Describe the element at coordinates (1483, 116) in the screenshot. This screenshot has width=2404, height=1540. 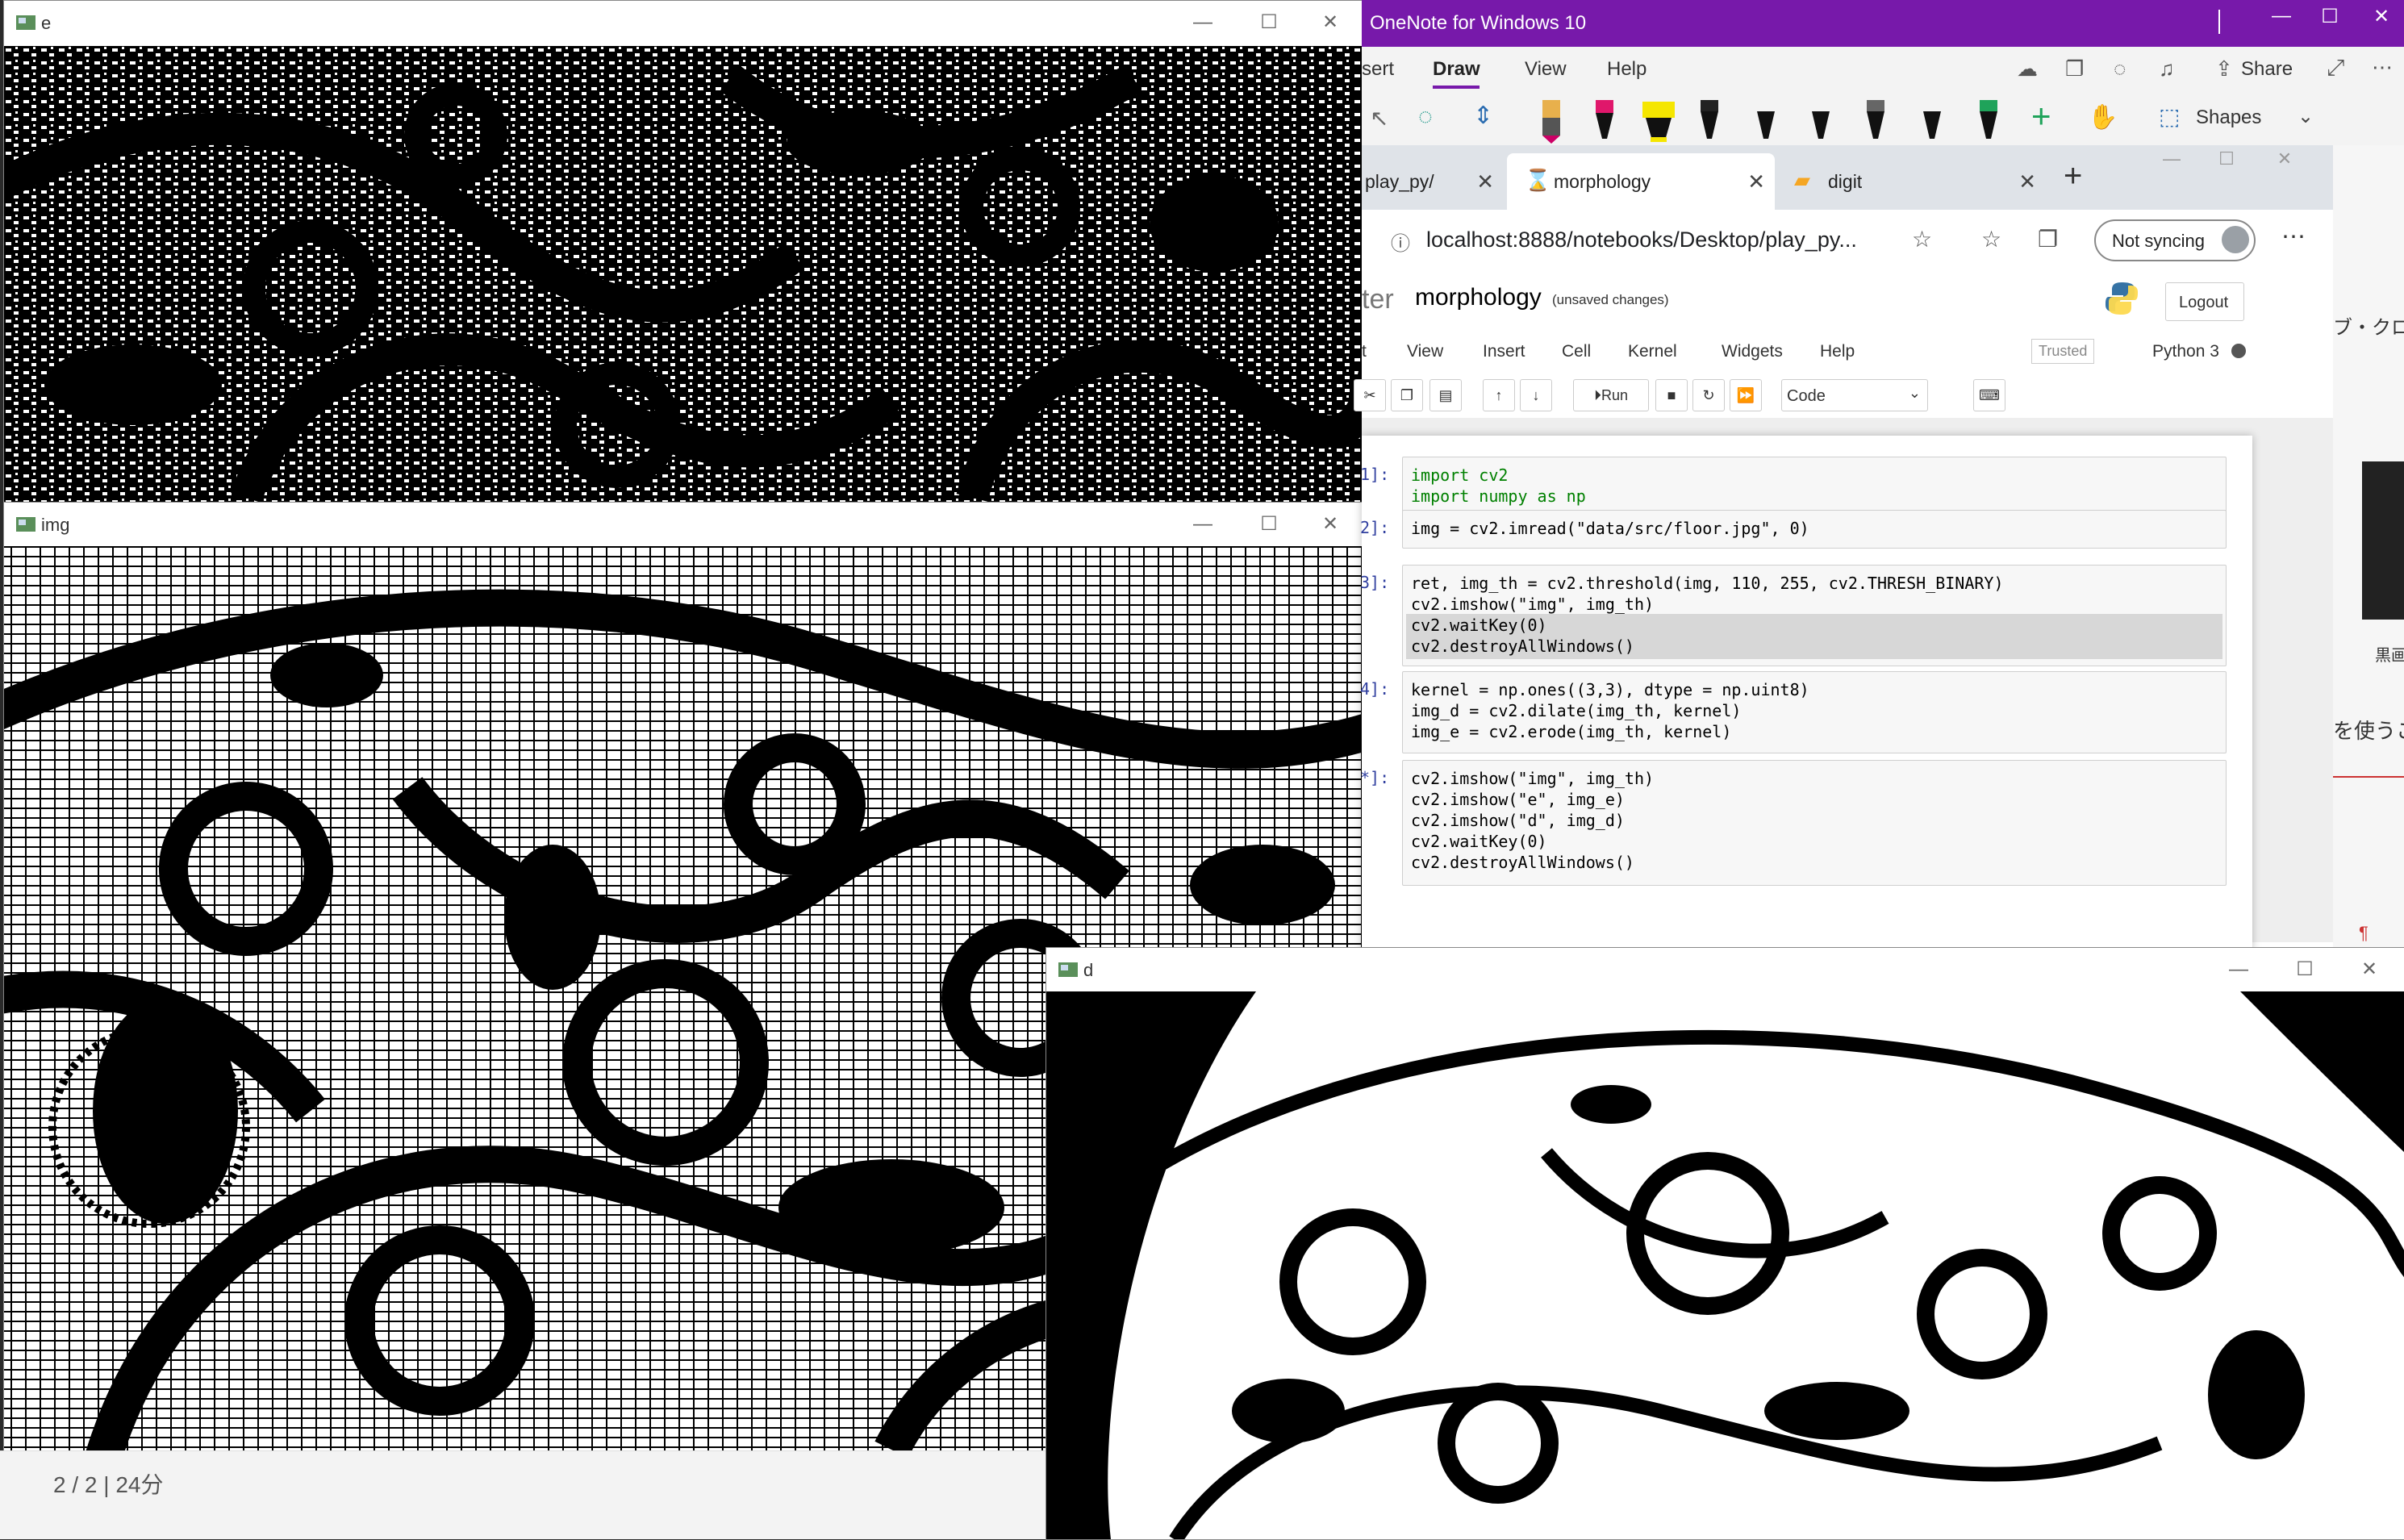
I see `space-icon: ⇕` at that location.